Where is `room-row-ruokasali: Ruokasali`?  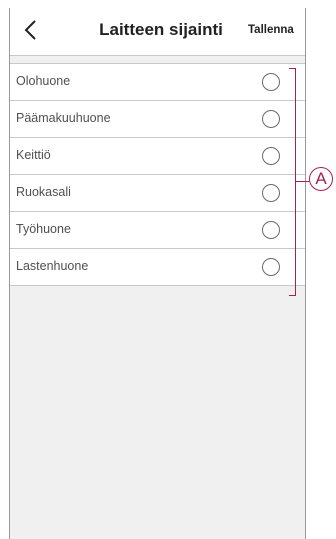 room-row-ruokasali: Ruokasali is located at coordinates (157, 193).